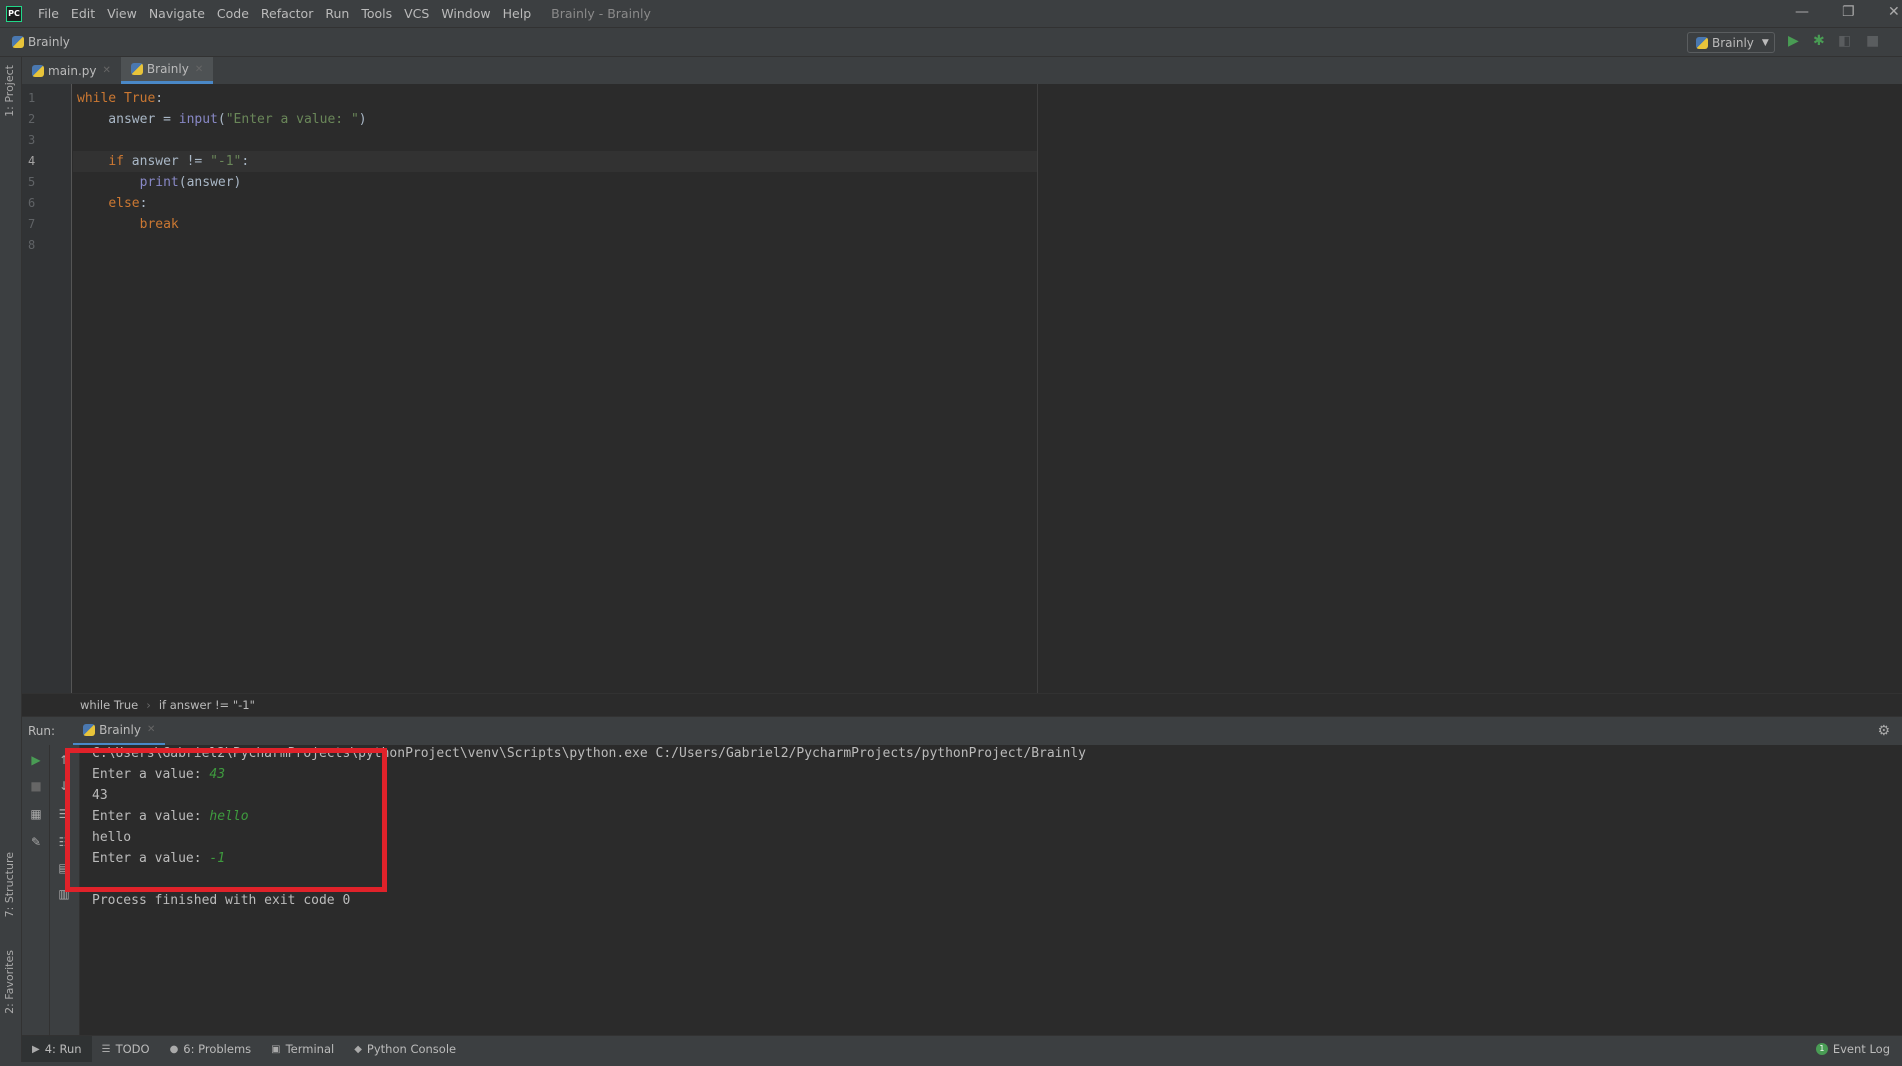 This screenshot has height=1066, width=1902. What do you see at coordinates (9, 982) in the screenshot?
I see `favorites-tool-button: 2: Favorites` at bounding box center [9, 982].